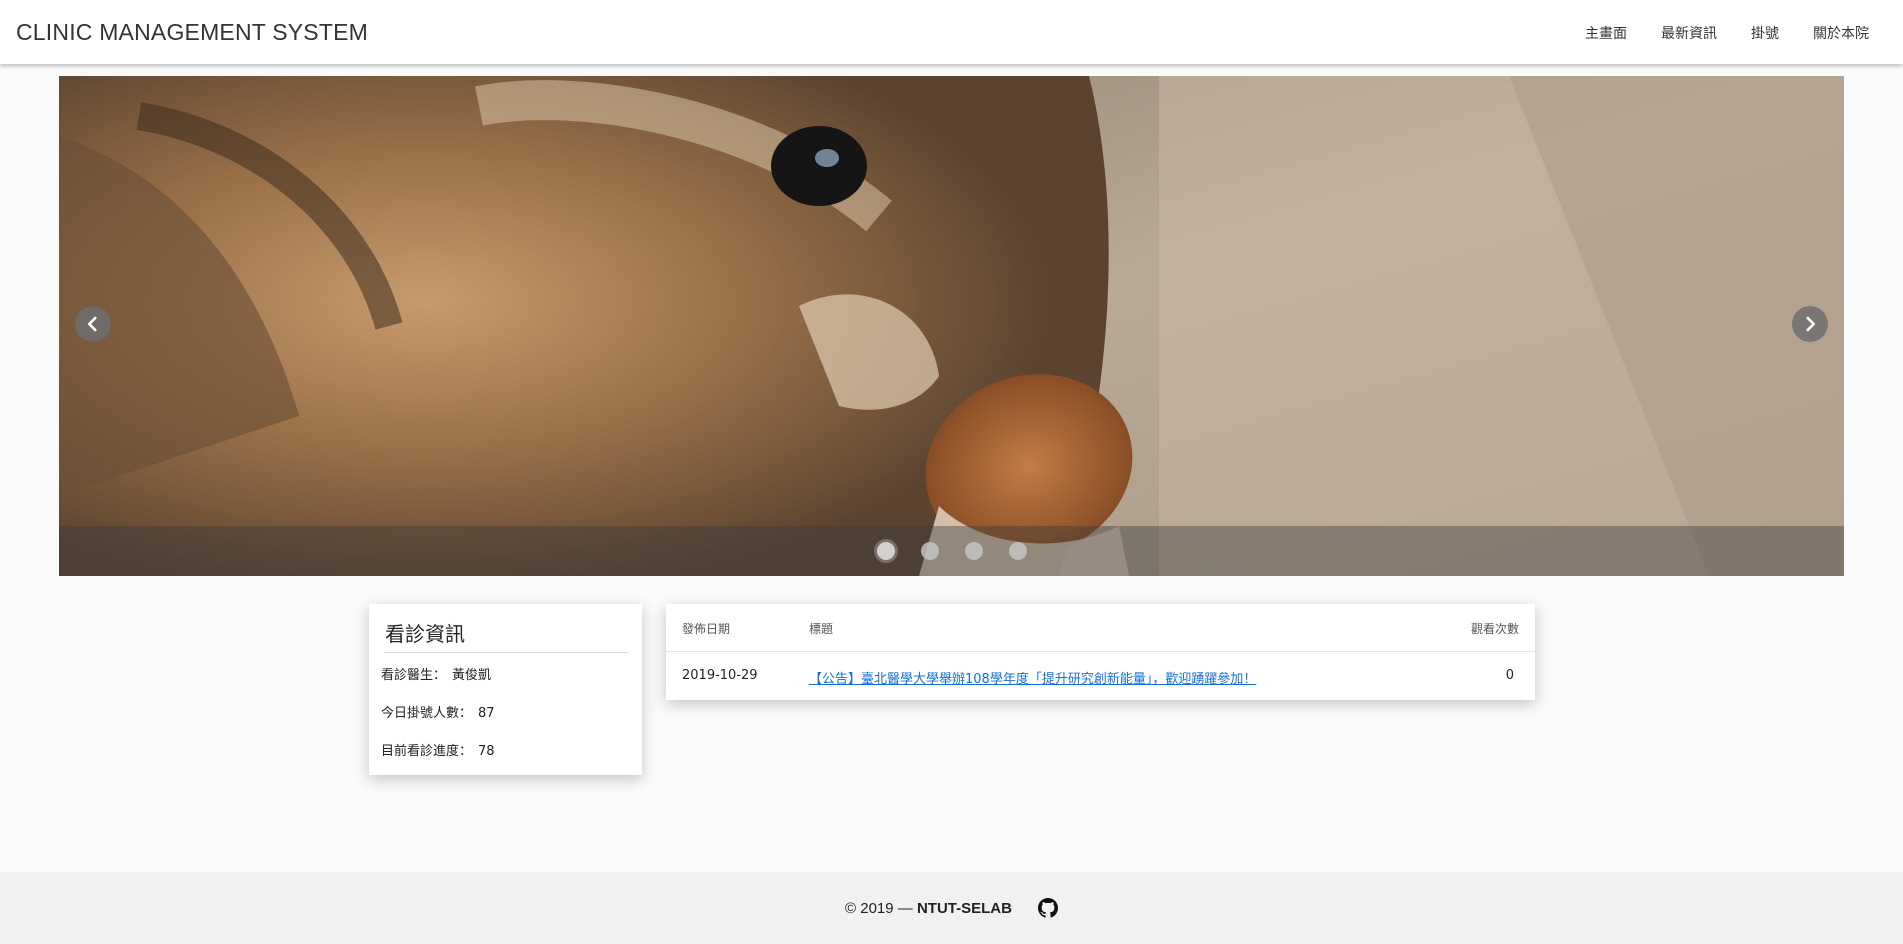 The image size is (1903, 944). I want to click on nav-home: 主畫面, so click(1606, 33).